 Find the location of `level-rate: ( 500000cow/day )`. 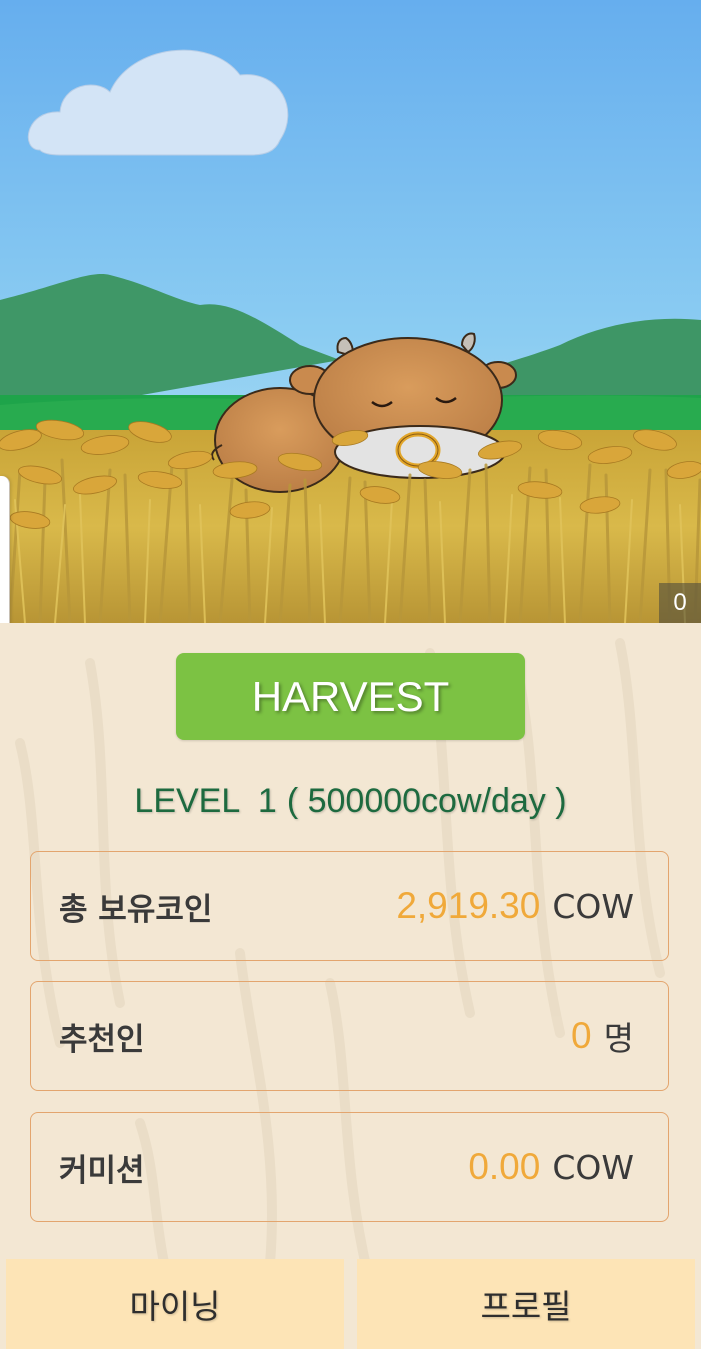

level-rate: ( 500000cow/day ) is located at coordinates (426, 800).